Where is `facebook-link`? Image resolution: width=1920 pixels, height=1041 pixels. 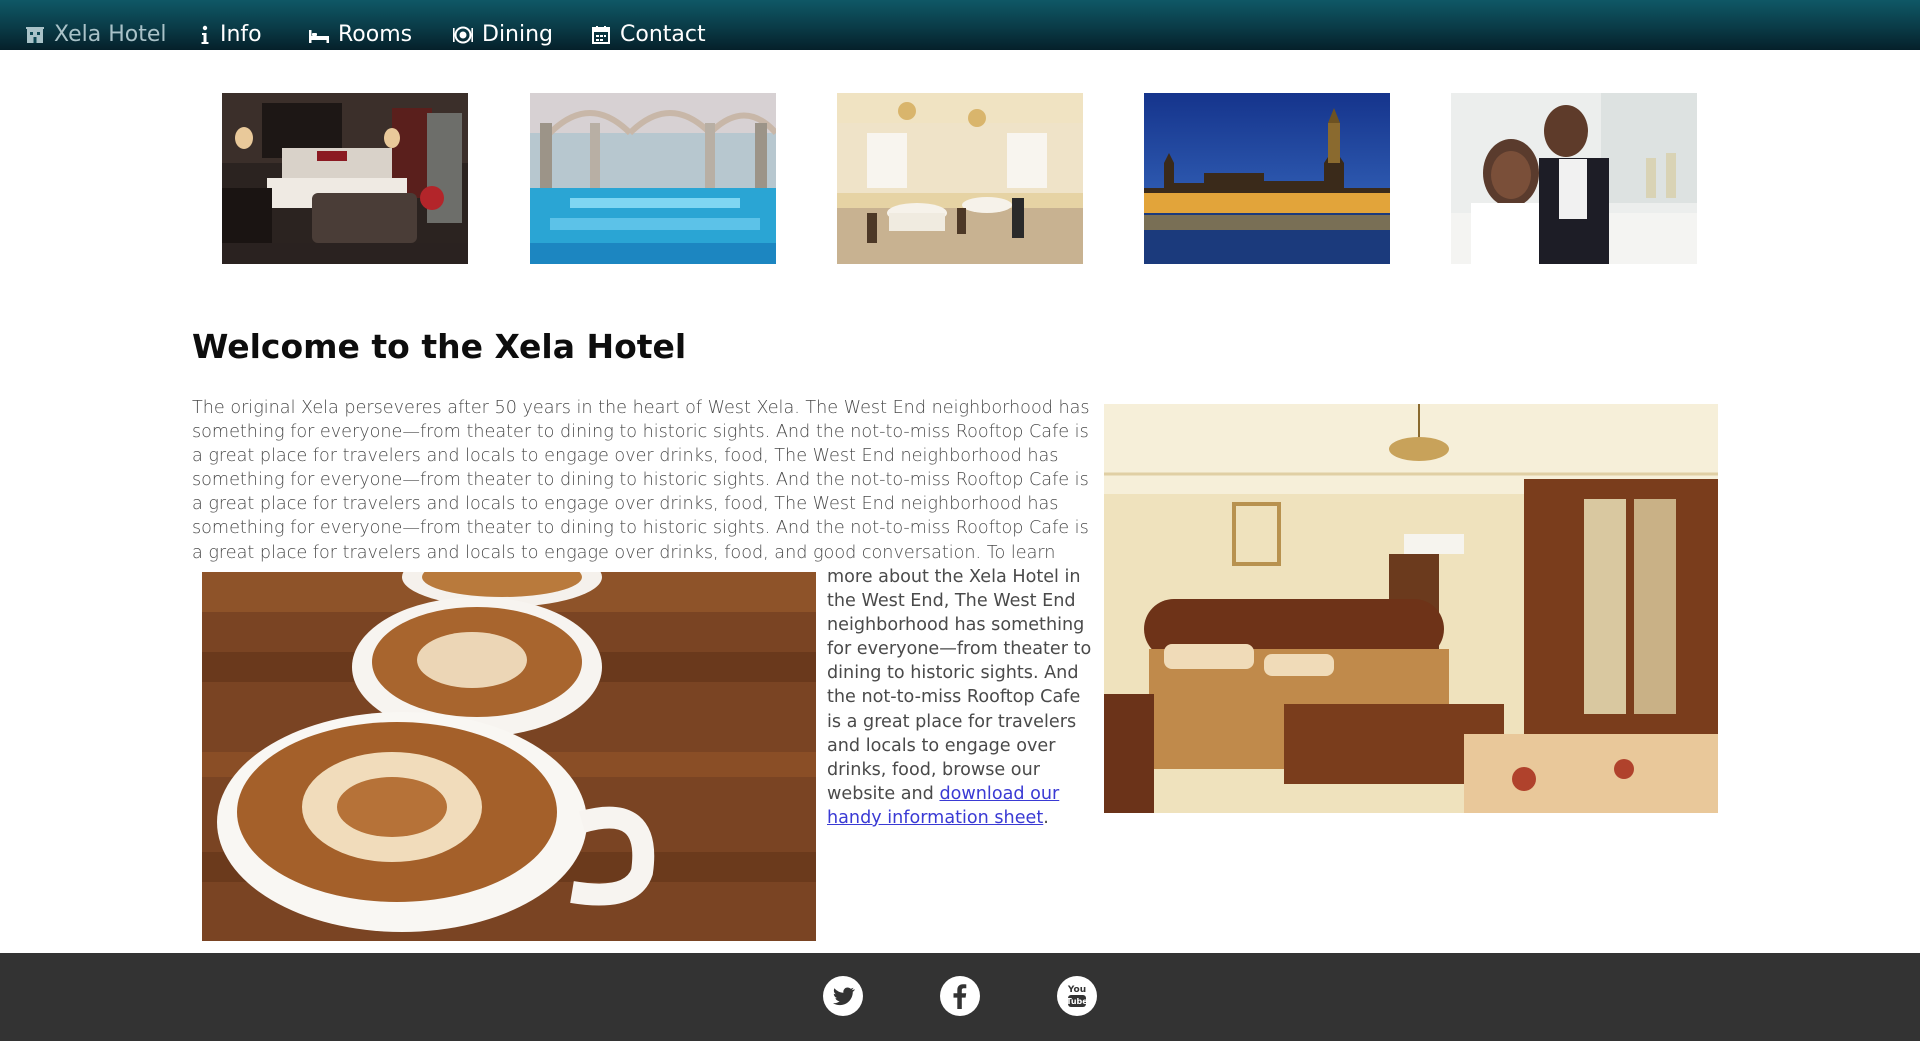
facebook-link is located at coordinates (960, 996).